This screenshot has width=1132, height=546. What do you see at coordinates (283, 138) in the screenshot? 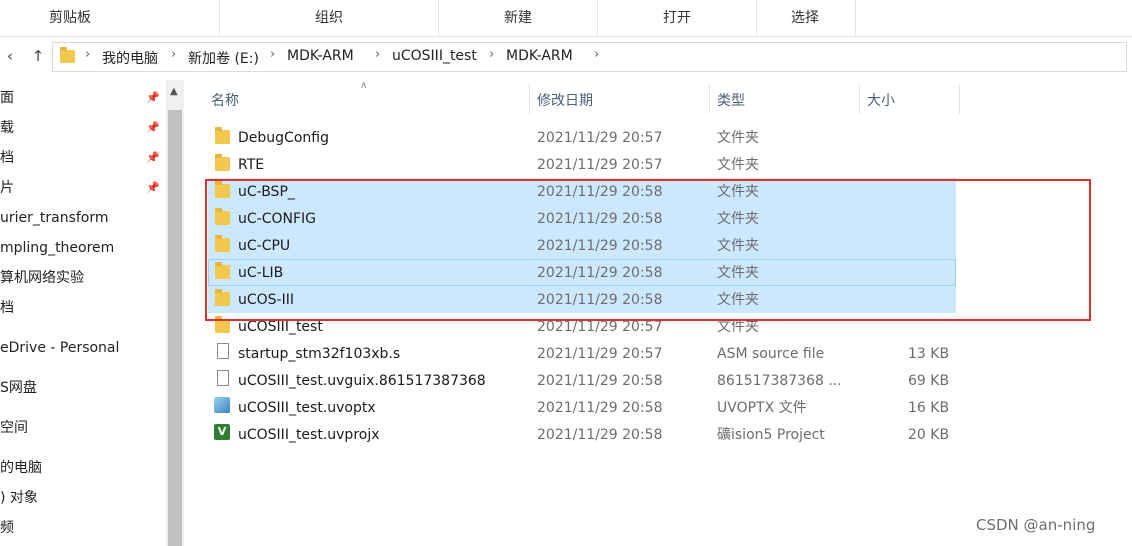
I see `file-name: DebugConfig` at bounding box center [283, 138].